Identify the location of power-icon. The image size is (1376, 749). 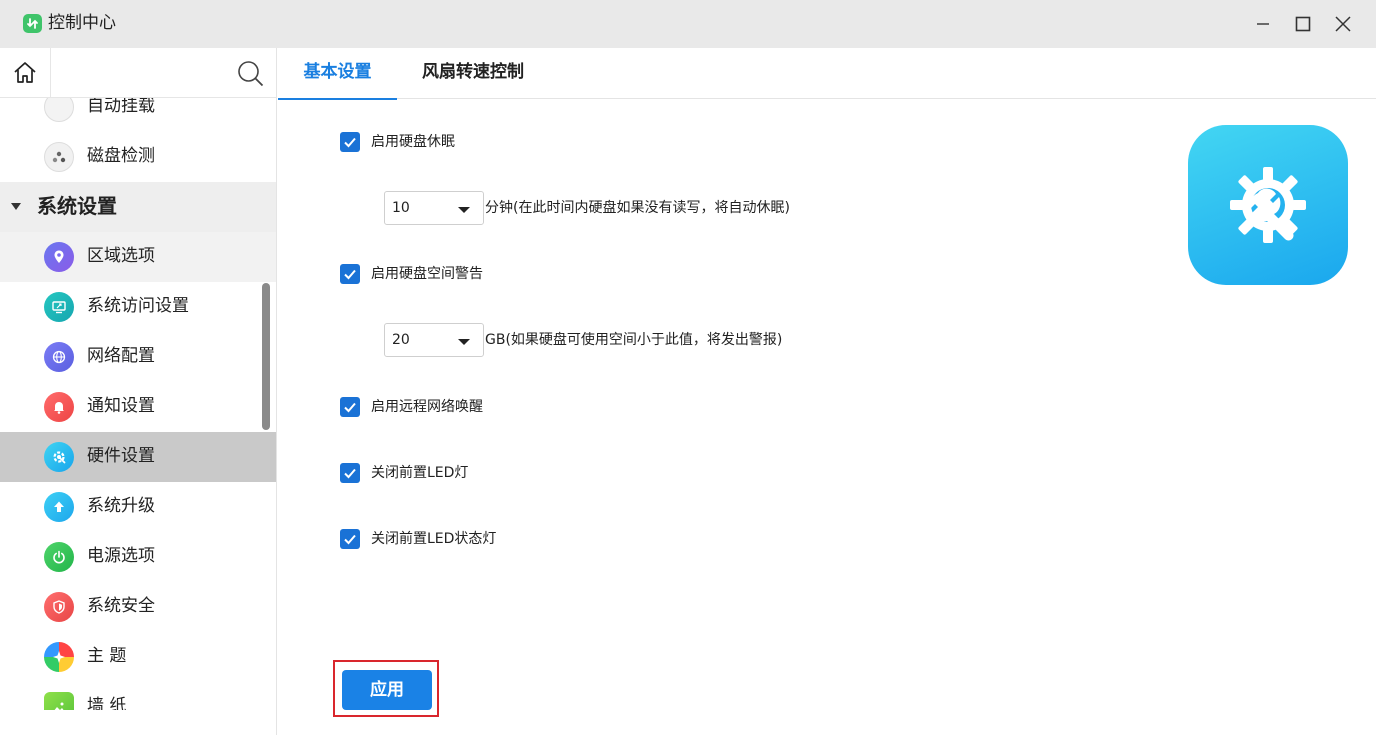
(59, 557).